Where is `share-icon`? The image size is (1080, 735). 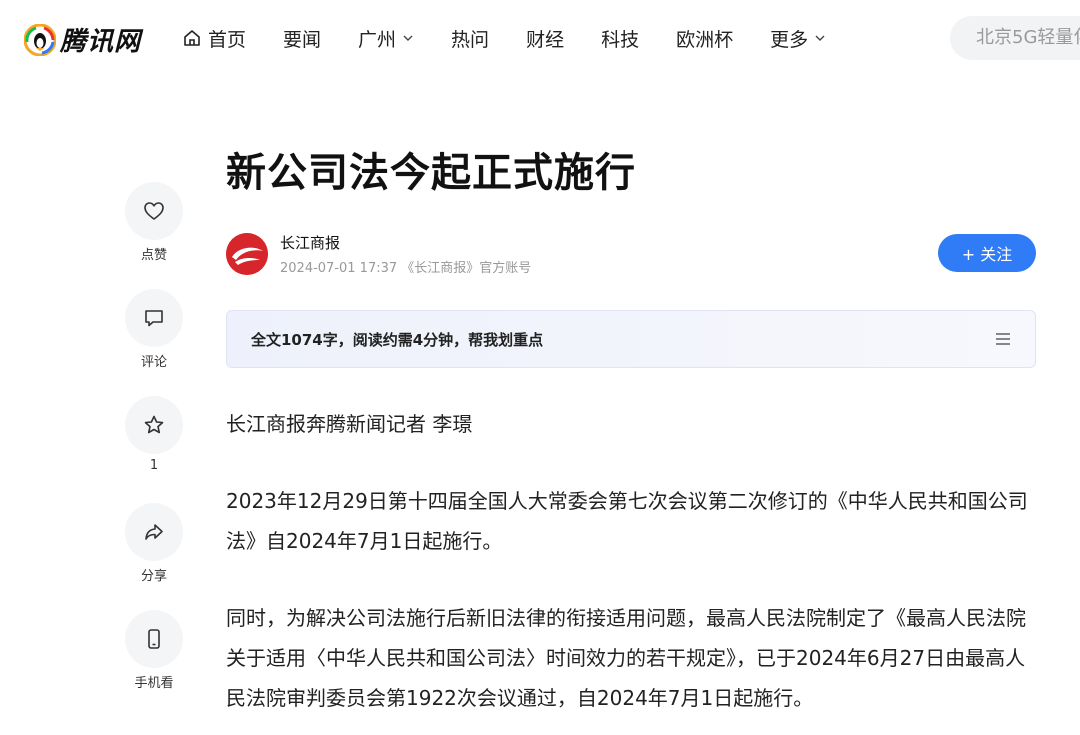
share-icon is located at coordinates (154, 532).